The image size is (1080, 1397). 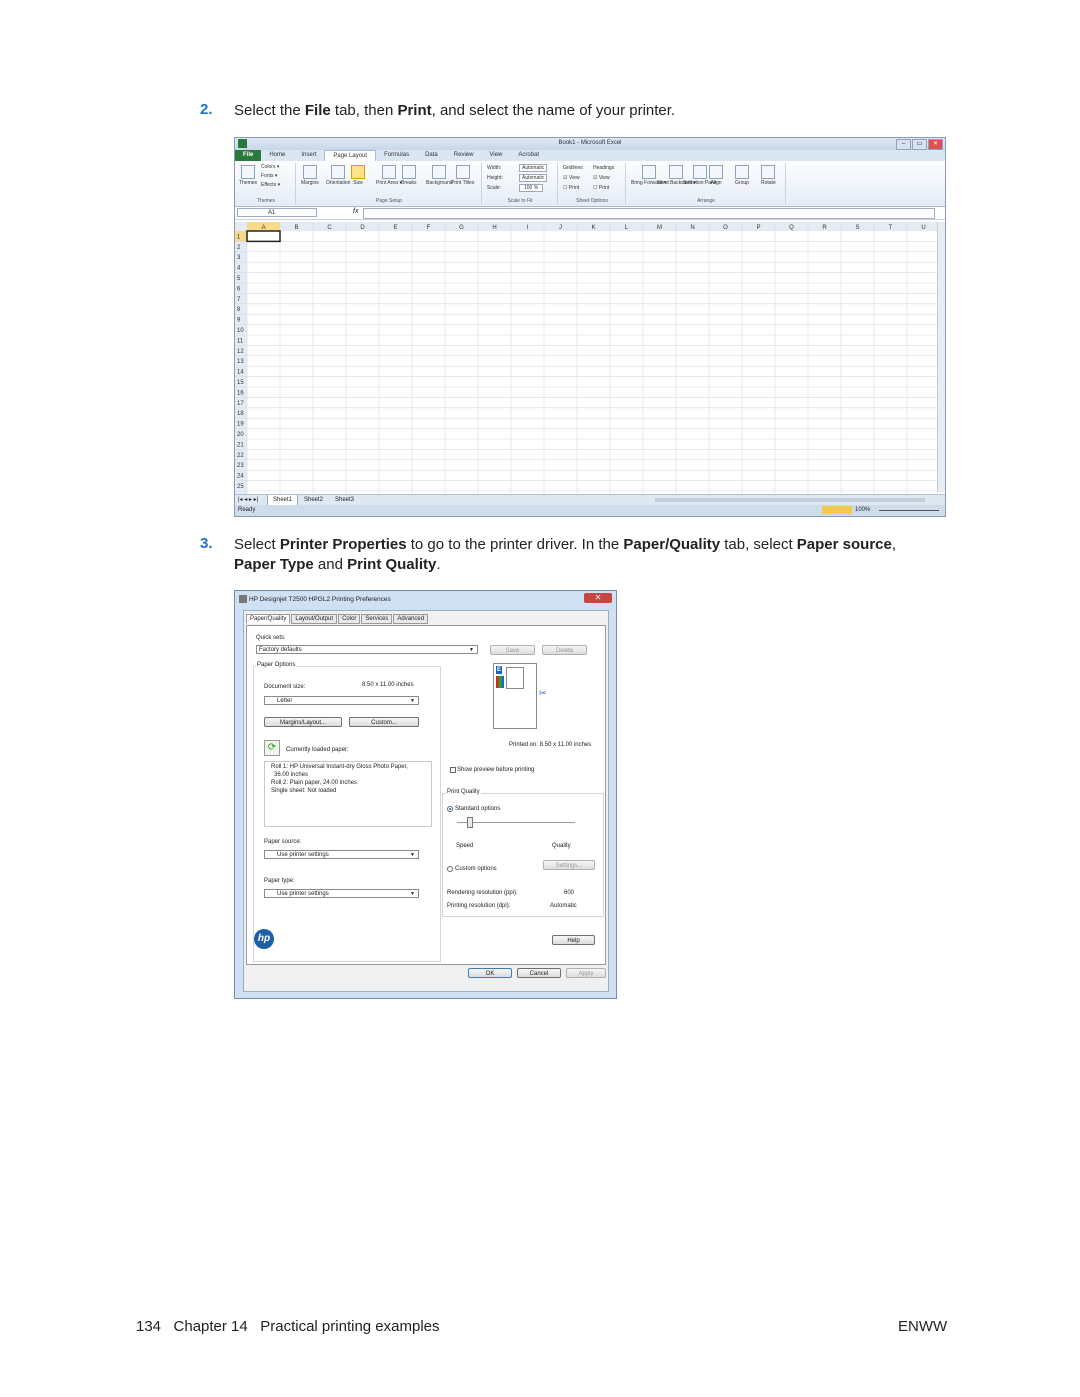 What do you see at coordinates (248, 155) in the screenshot?
I see `ribbon-tab-file: File` at bounding box center [248, 155].